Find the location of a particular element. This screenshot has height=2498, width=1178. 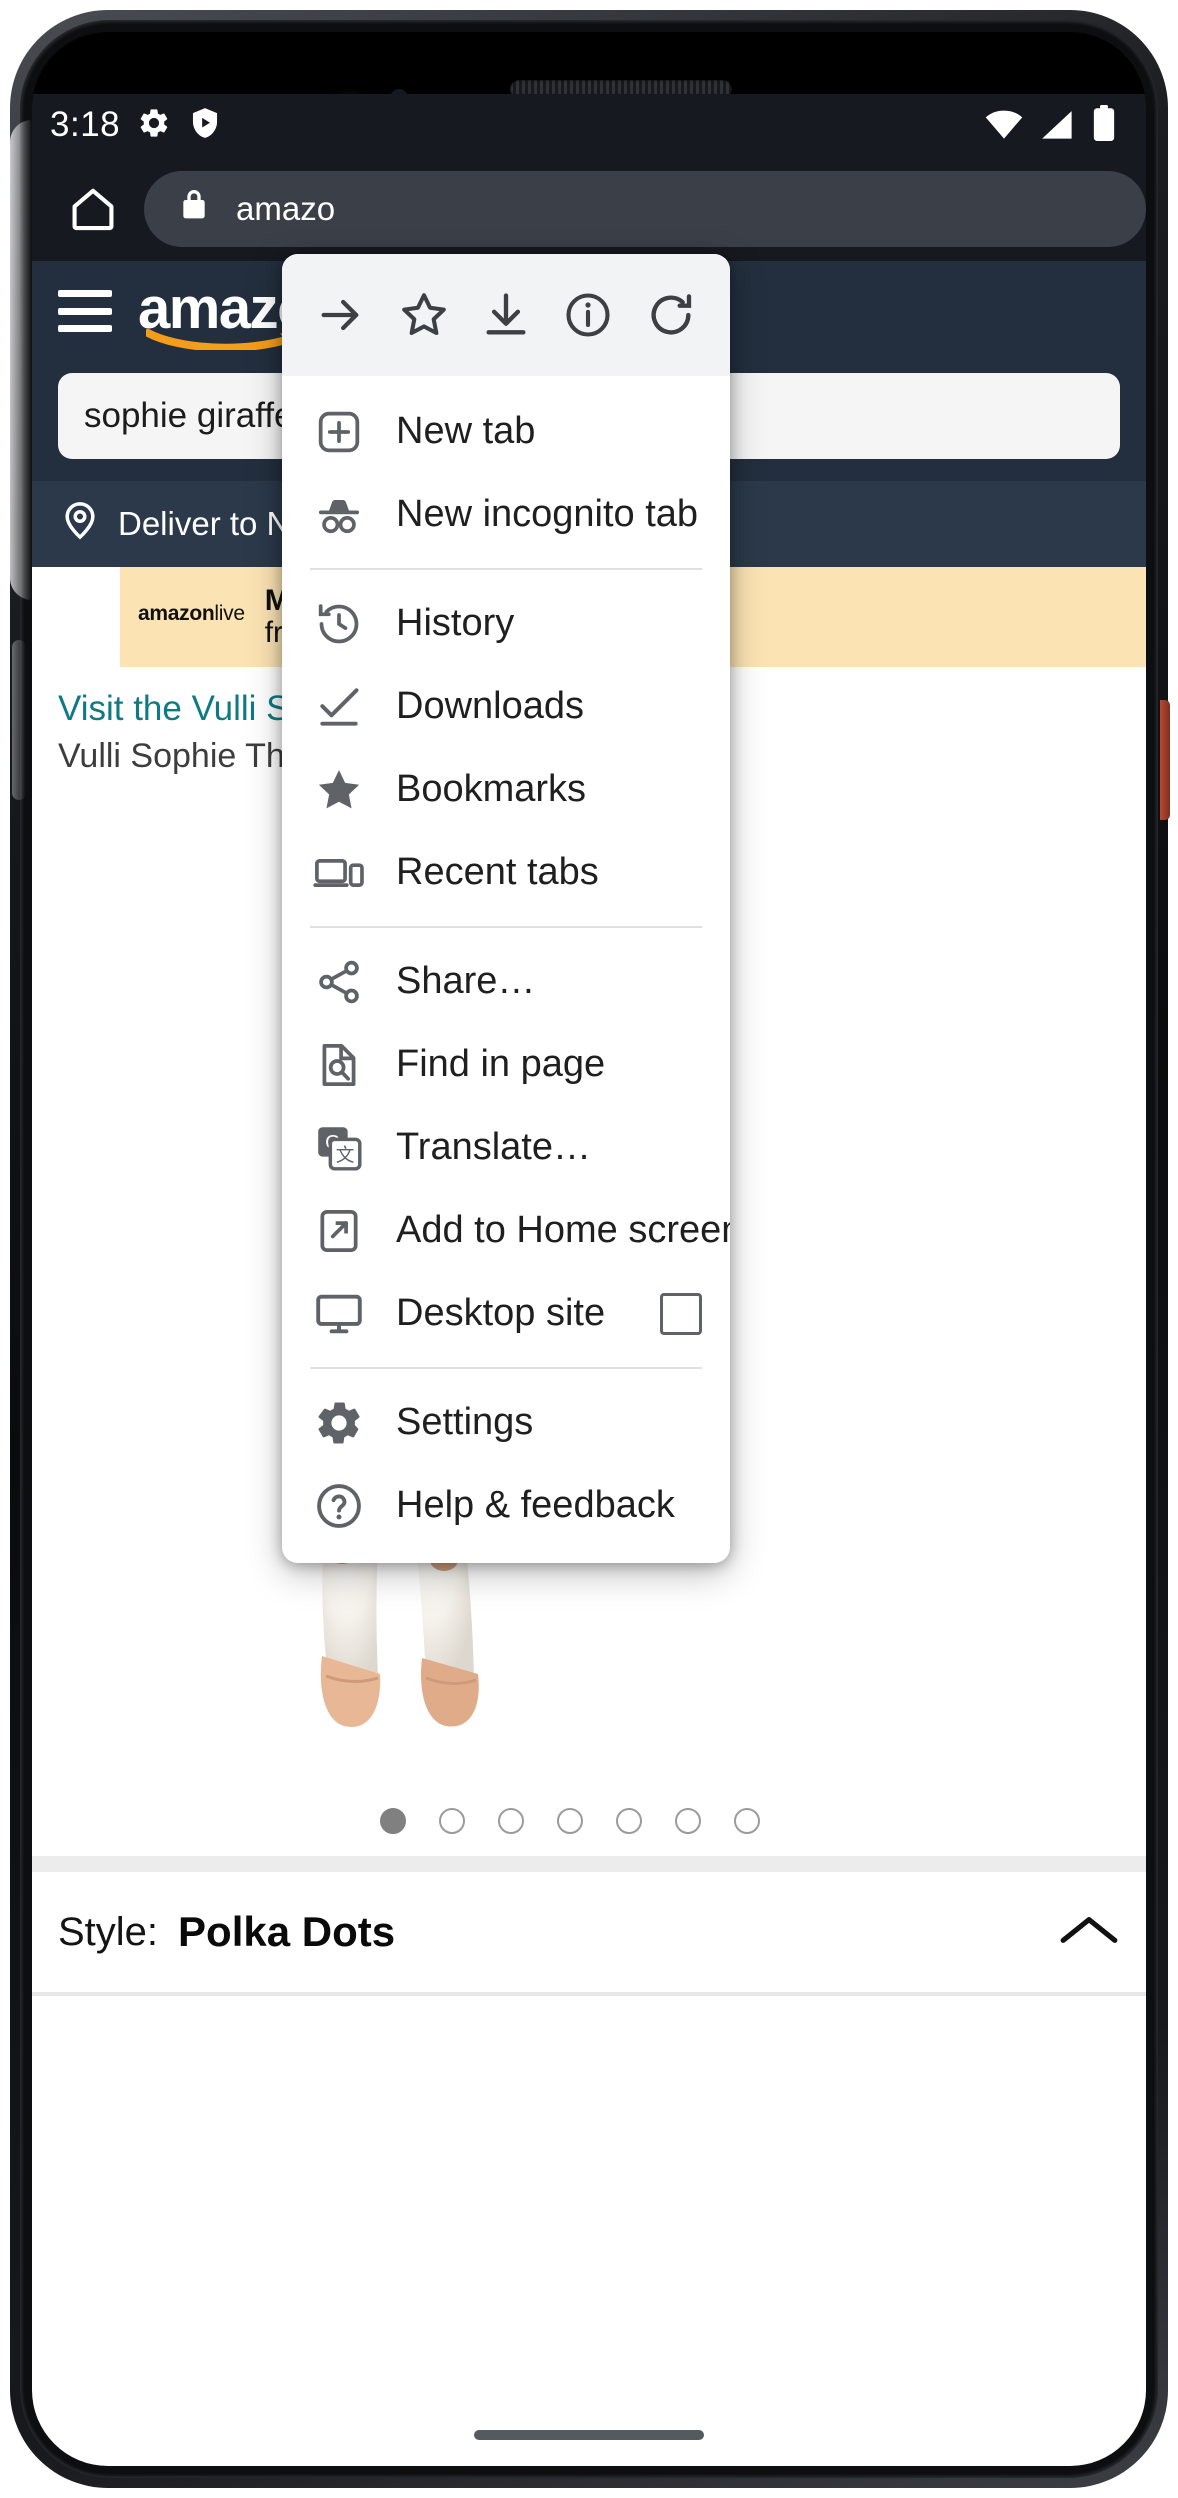

browser-toolbar: amazo is located at coordinates (589, 208).